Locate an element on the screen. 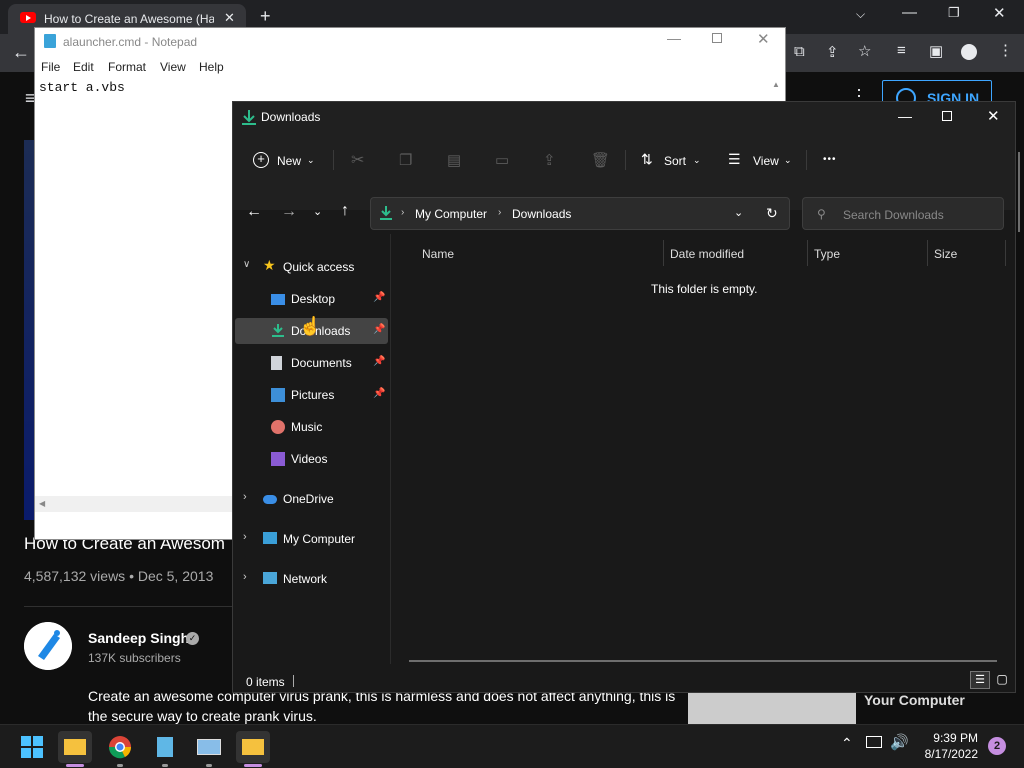 The image size is (1024, 768). side-panel-icon: ▣ is located at coordinates (936, 51).